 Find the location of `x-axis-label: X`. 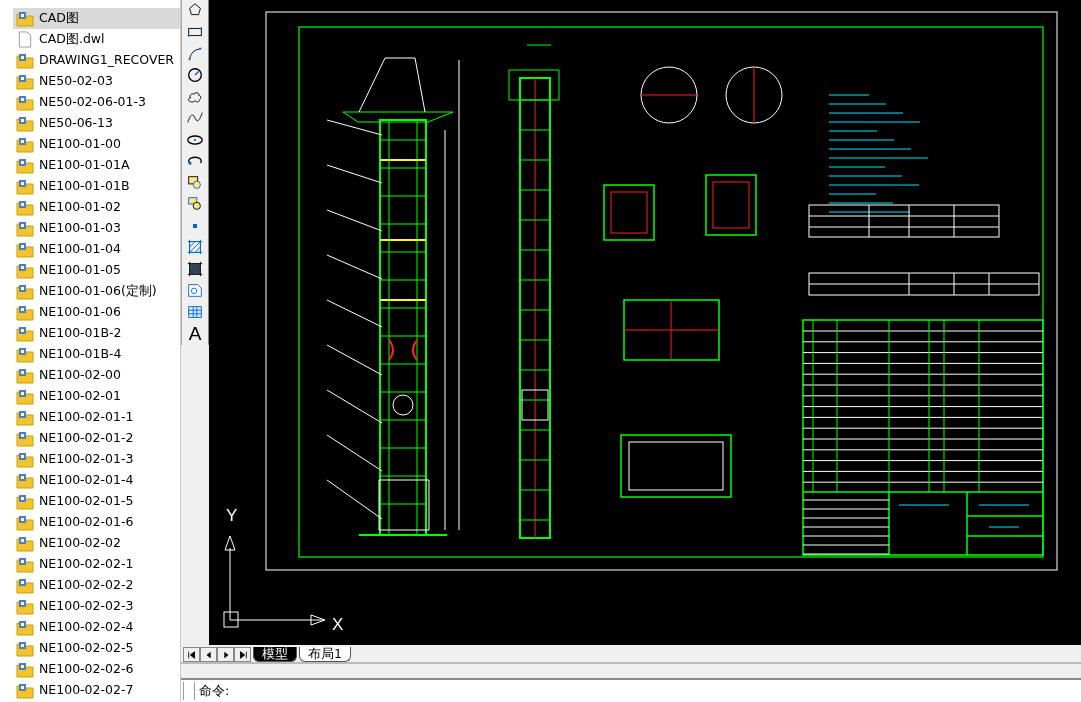

x-axis-label: X is located at coordinates (338, 624).